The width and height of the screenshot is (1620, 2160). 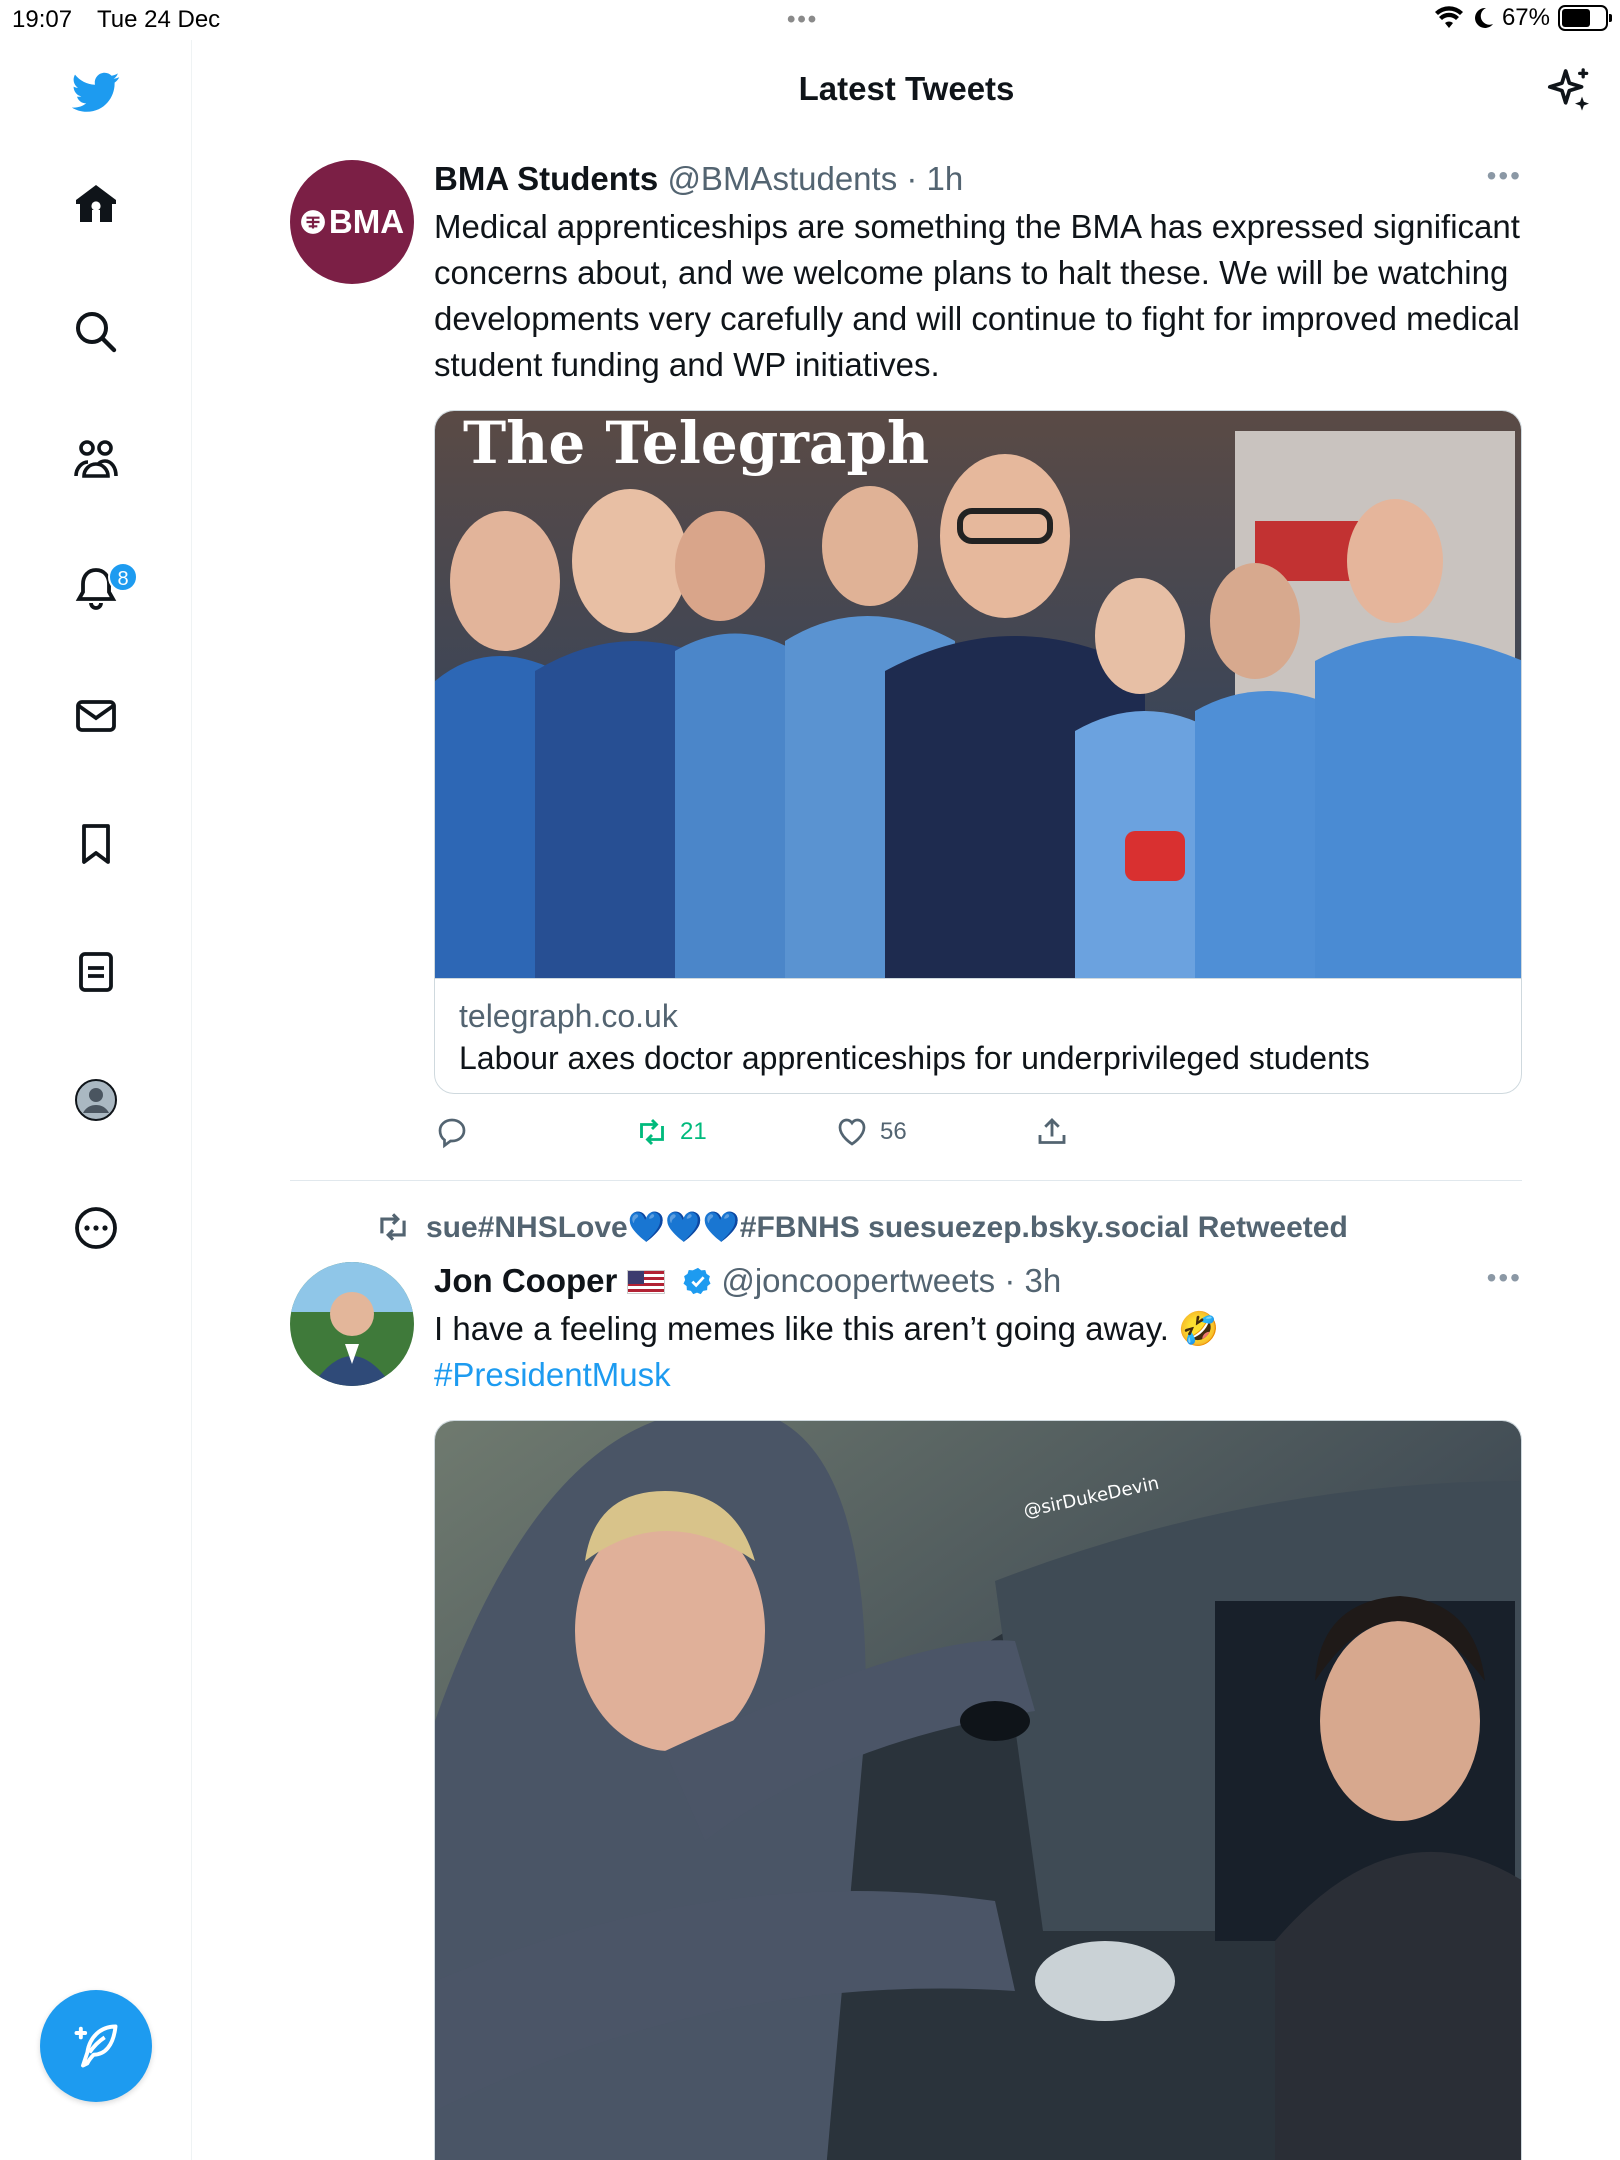 I want to click on search-icon, so click(x=96, y=332).